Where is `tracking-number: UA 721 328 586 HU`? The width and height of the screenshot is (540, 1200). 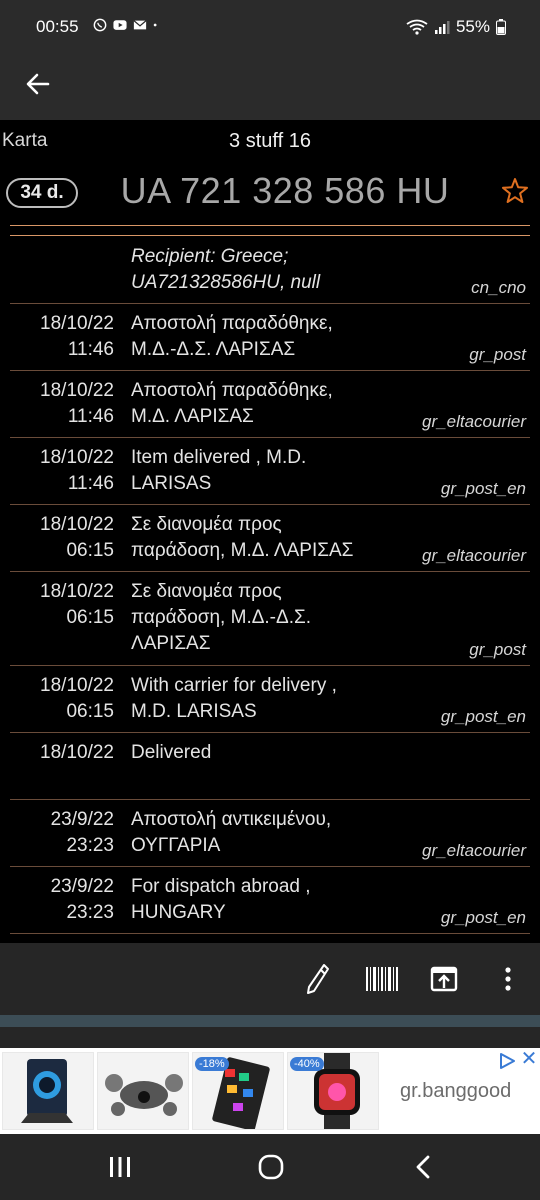
tracking-number: UA 721 328 586 HU is located at coordinates (285, 190).